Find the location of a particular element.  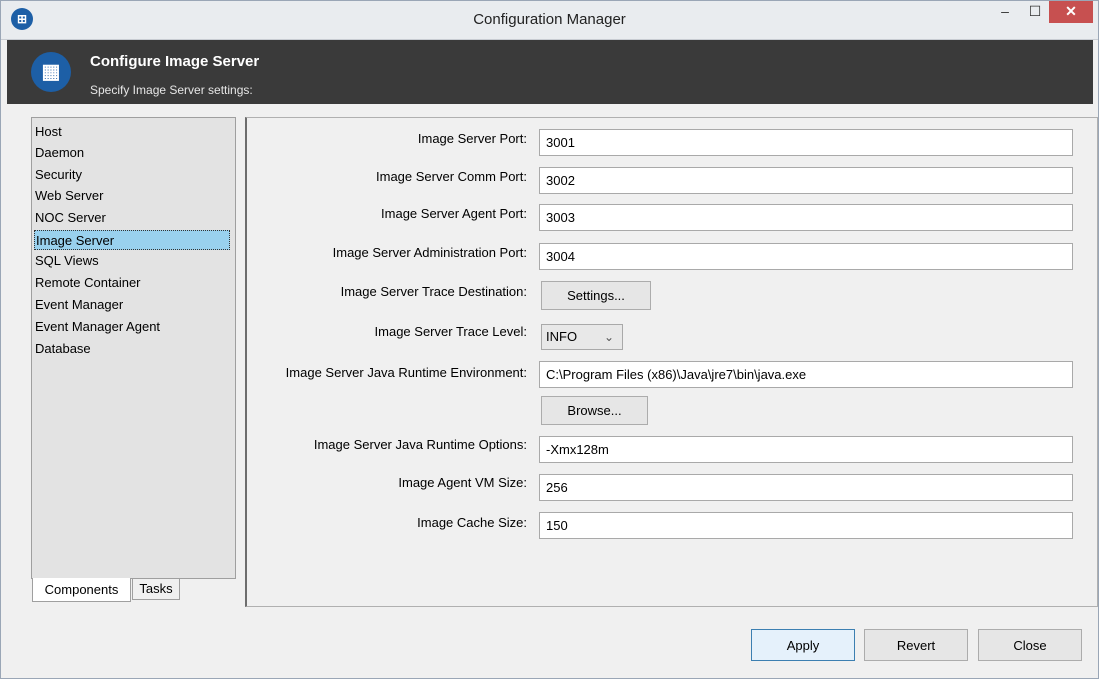

component-item-noc-server: NOC Server is located at coordinates (132, 218).